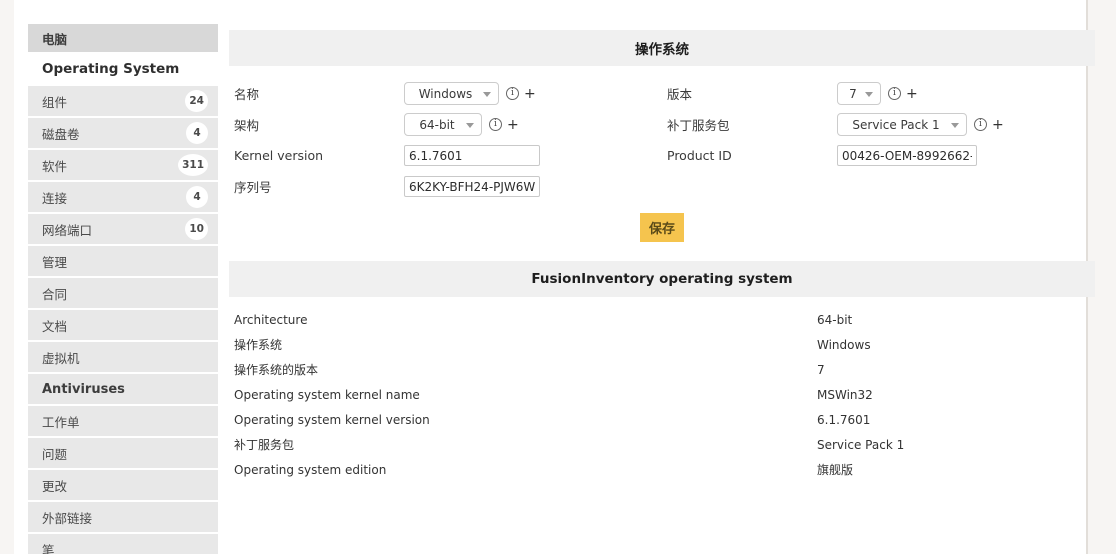 This screenshot has height=554, width=1116. I want to click on control-os-architecture: 64-bit i +, so click(461, 124).